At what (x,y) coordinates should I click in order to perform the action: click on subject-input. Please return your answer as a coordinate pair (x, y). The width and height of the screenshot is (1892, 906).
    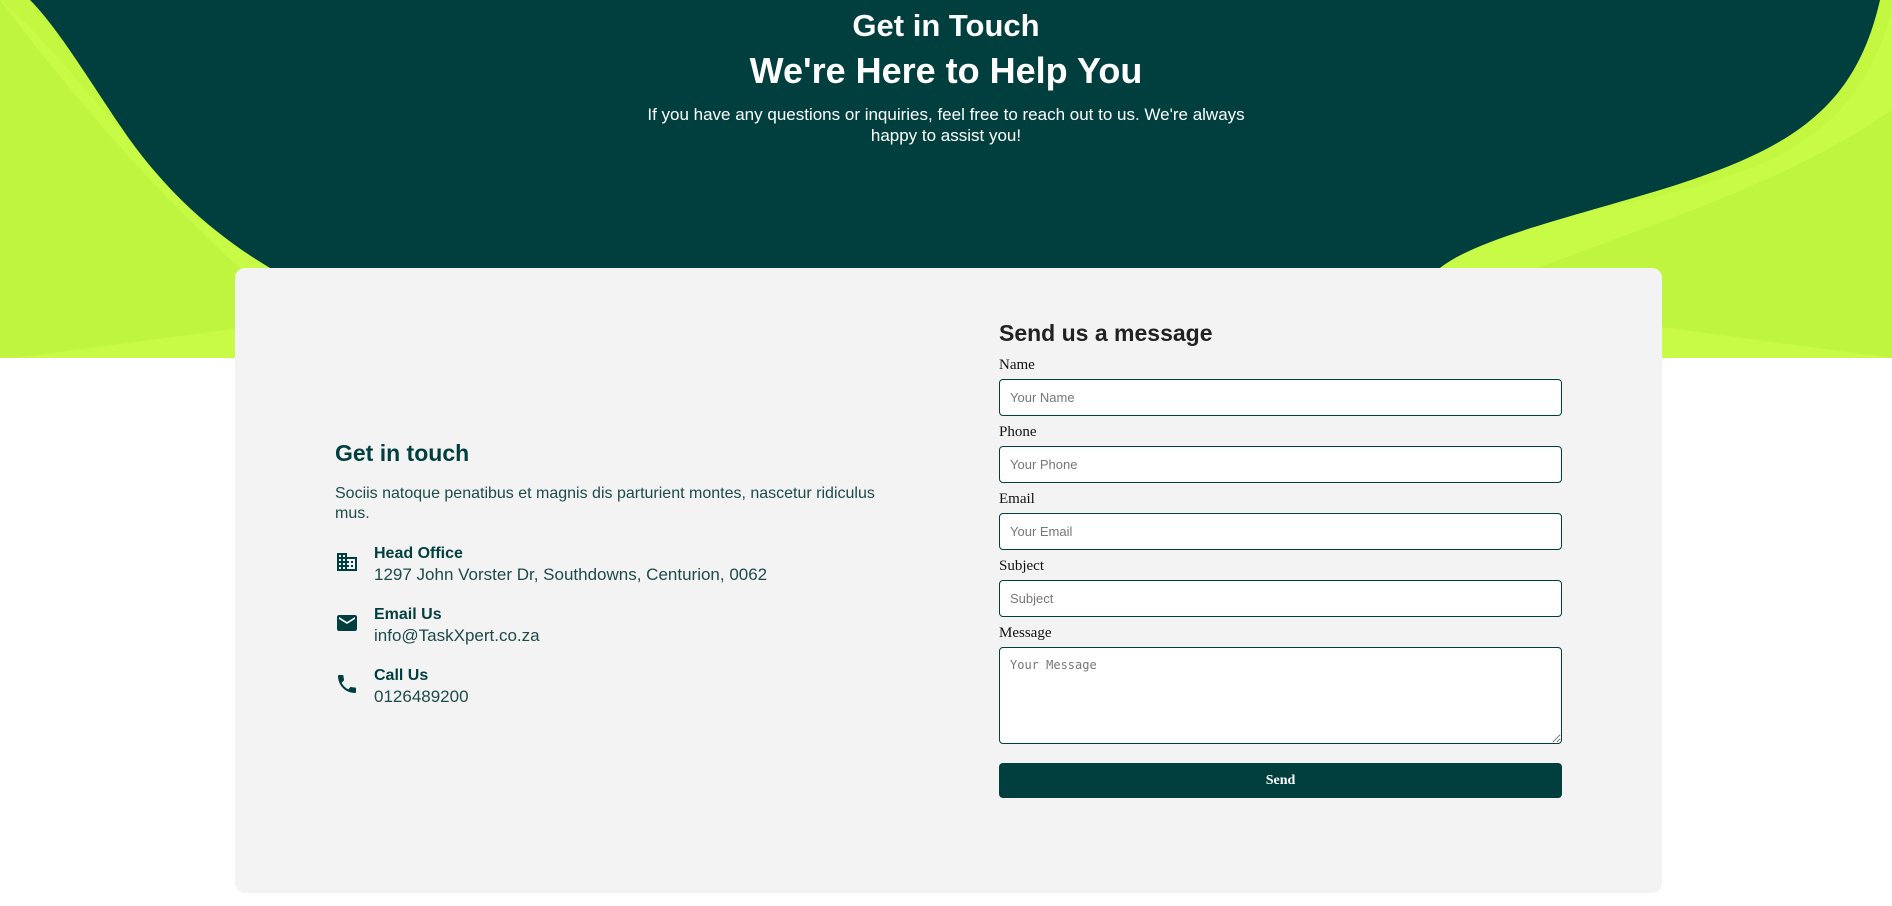
    Looking at the image, I should click on (1280, 598).